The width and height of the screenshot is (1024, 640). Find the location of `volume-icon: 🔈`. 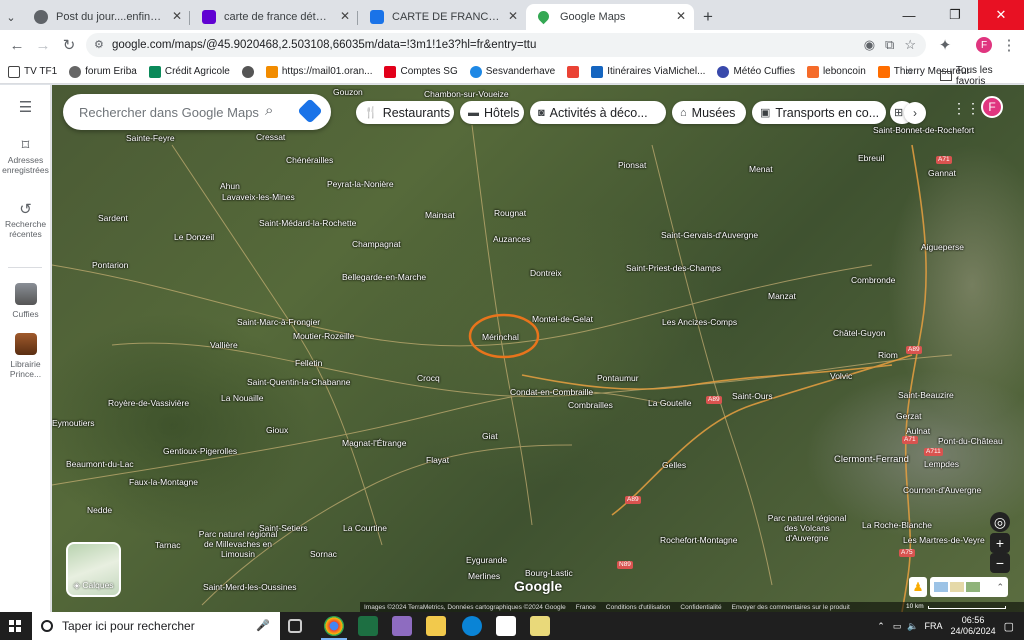

volume-icon: 🔈 is located at coordinates (912, 626).